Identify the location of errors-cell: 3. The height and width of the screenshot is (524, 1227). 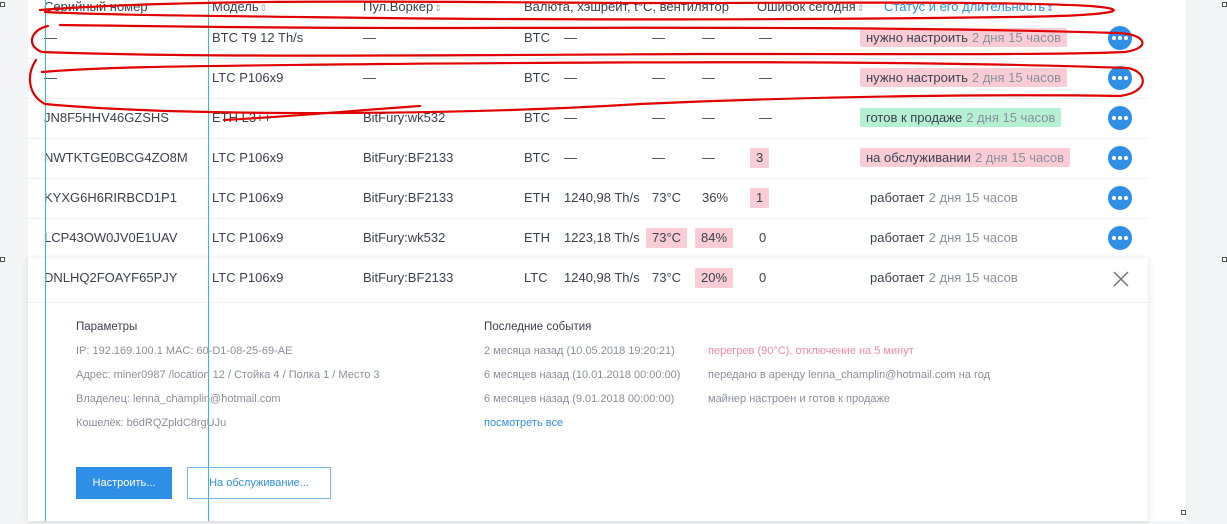
(760, 158).